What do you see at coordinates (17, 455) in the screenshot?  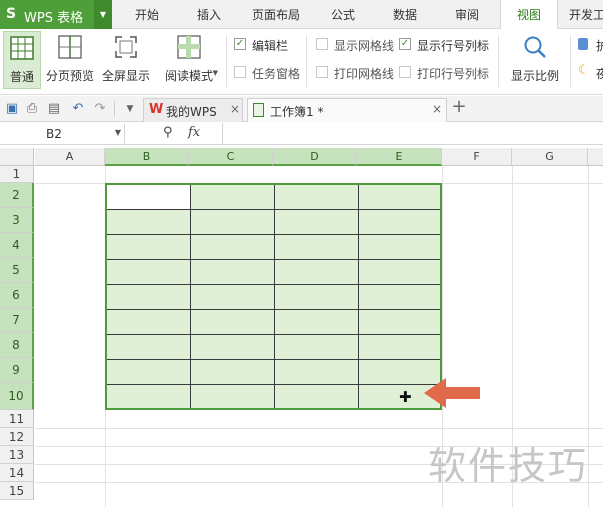 I see `row-header: 13` at bounding box center [17, 455].